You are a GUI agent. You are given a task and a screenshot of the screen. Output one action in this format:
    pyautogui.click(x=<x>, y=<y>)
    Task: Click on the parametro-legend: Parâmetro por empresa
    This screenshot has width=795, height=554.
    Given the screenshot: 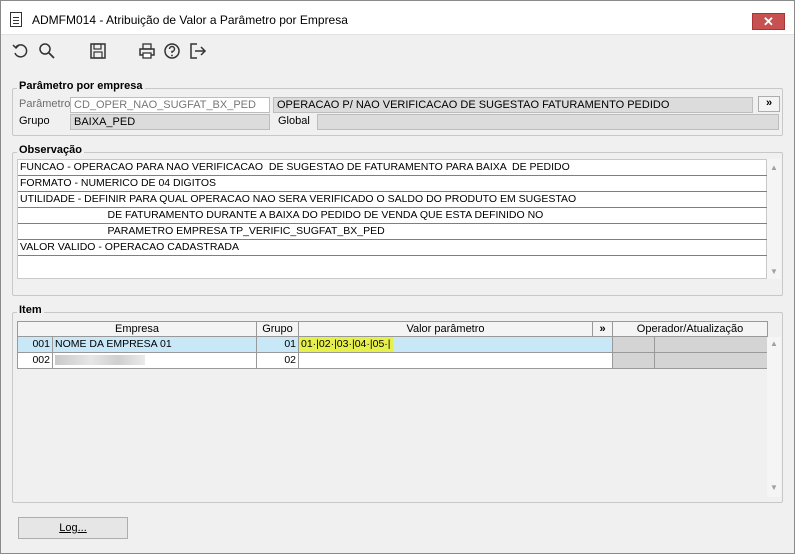 What is the action you would take?
    pyautogui.click(x=81, y=86)
    